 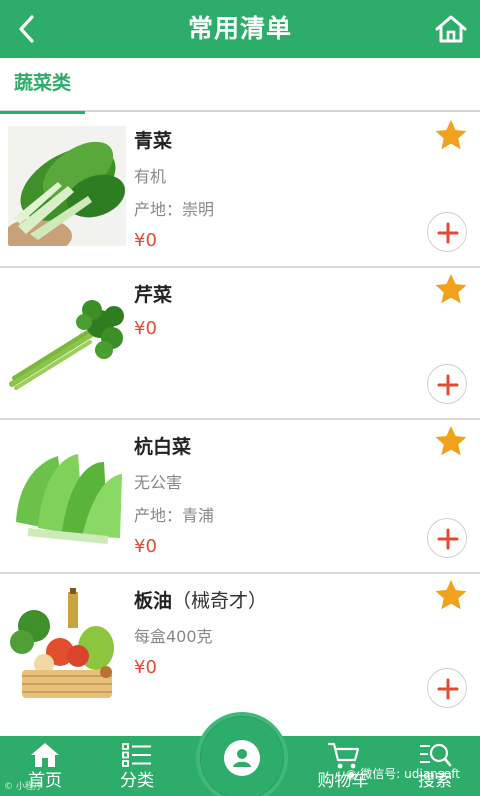 I want to click on user-icon, so click(x=242, y=758).